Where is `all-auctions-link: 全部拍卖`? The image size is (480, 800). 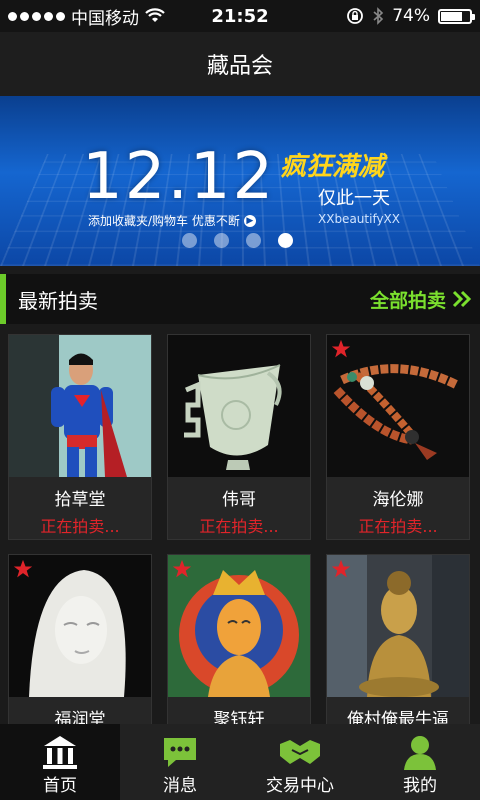
all-auctions-link: 全部拍卖 is located at coordinates (421, 299).